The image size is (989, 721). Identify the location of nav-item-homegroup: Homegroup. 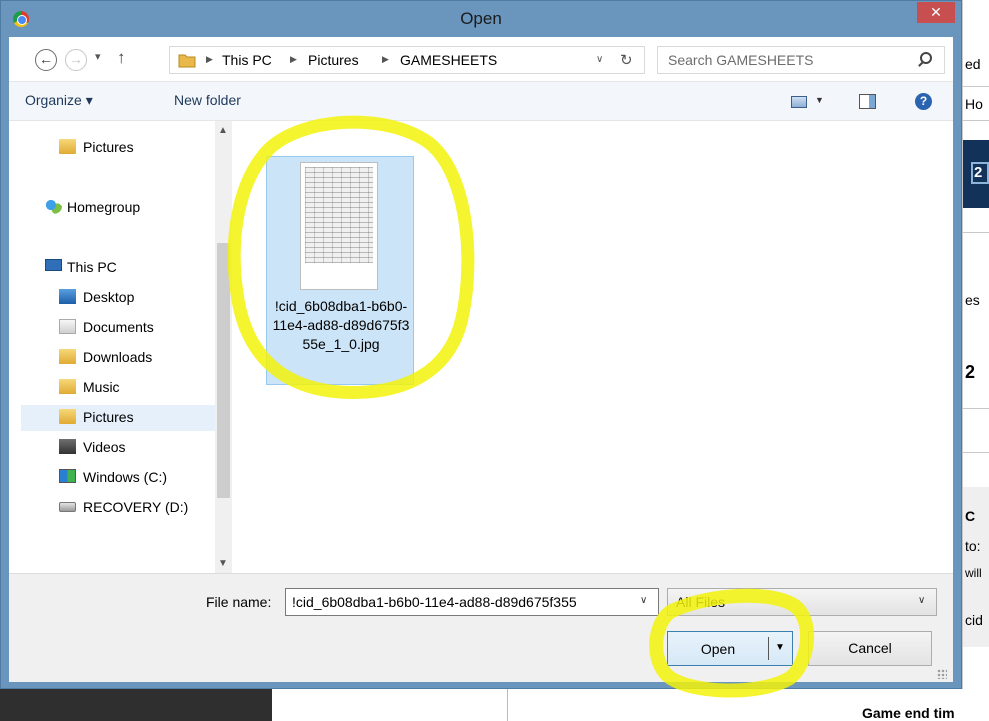
(121, 208).